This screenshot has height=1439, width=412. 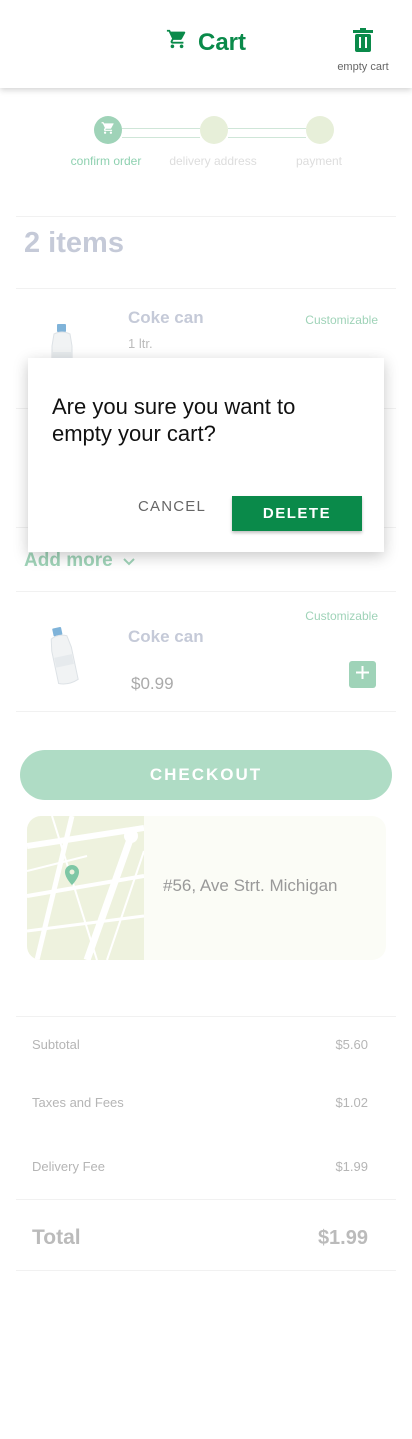 I want to click on empty-cart-label: empty cart, so click(x=363, y=67).